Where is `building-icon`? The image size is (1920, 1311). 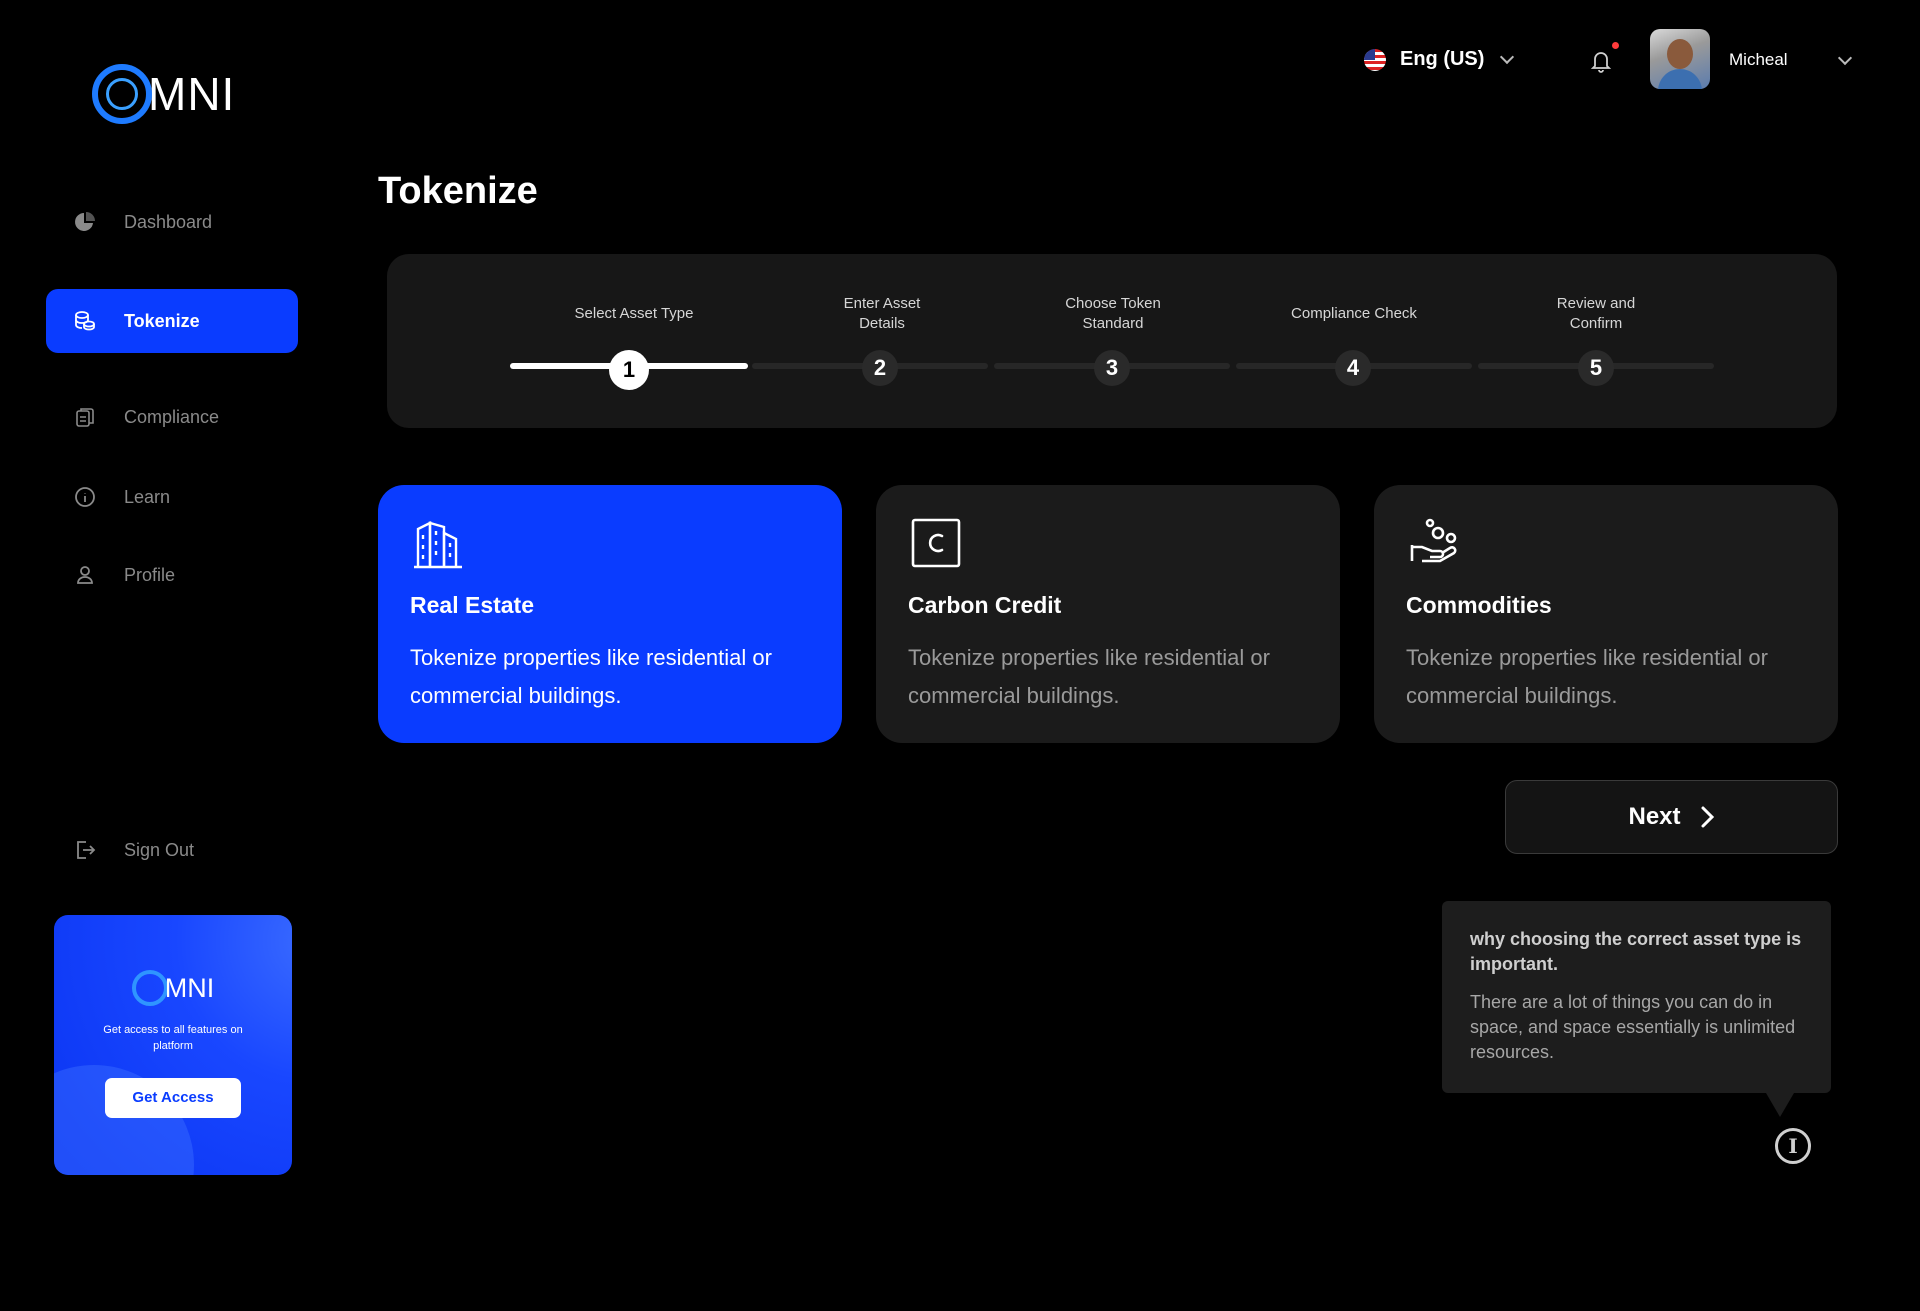 building-icon is located at coordinates (438, 545).